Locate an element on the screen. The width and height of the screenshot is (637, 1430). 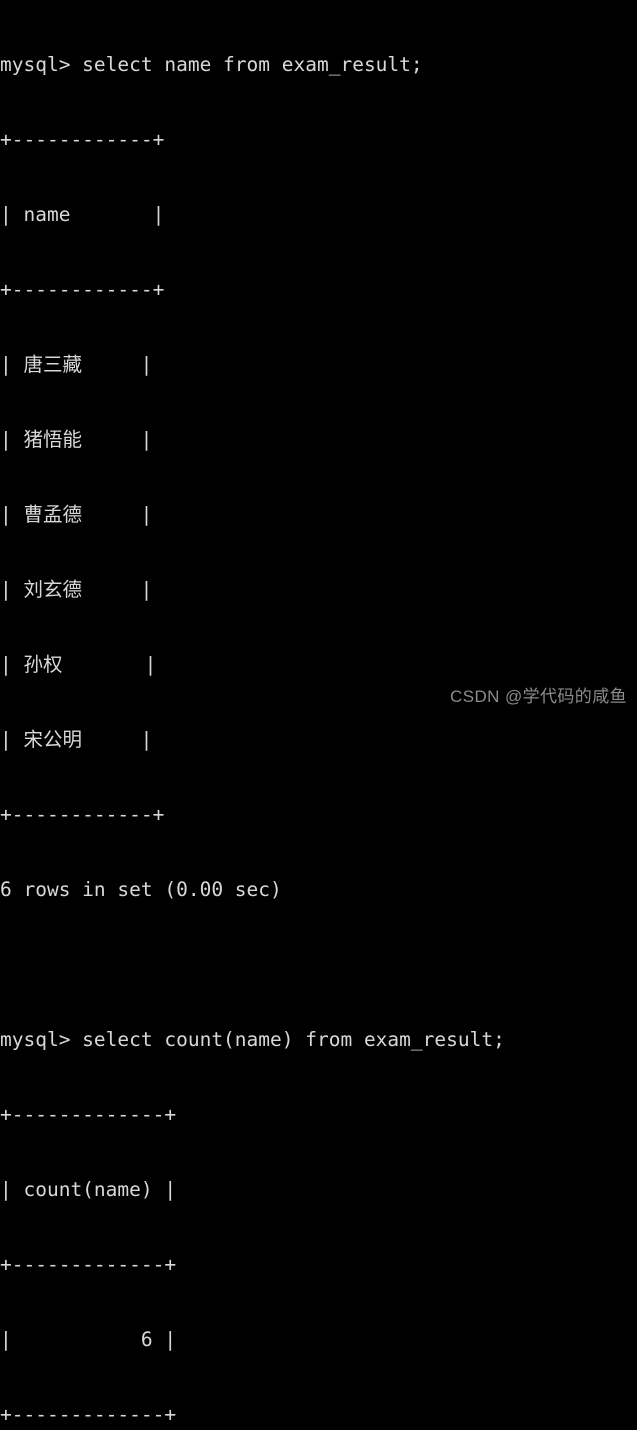
terminal-line-table-header: | count(name) | is located at coordinates (88, 1189).